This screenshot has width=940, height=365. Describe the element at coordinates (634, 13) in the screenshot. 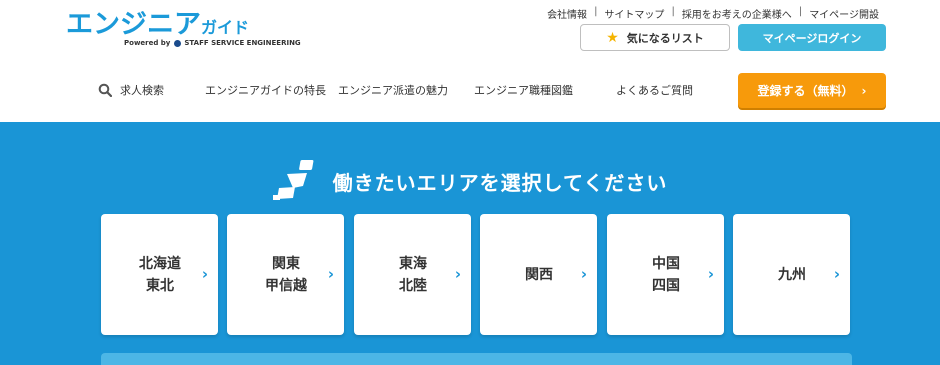

I see `util-link-sitemap: サイトマップ` at that location.